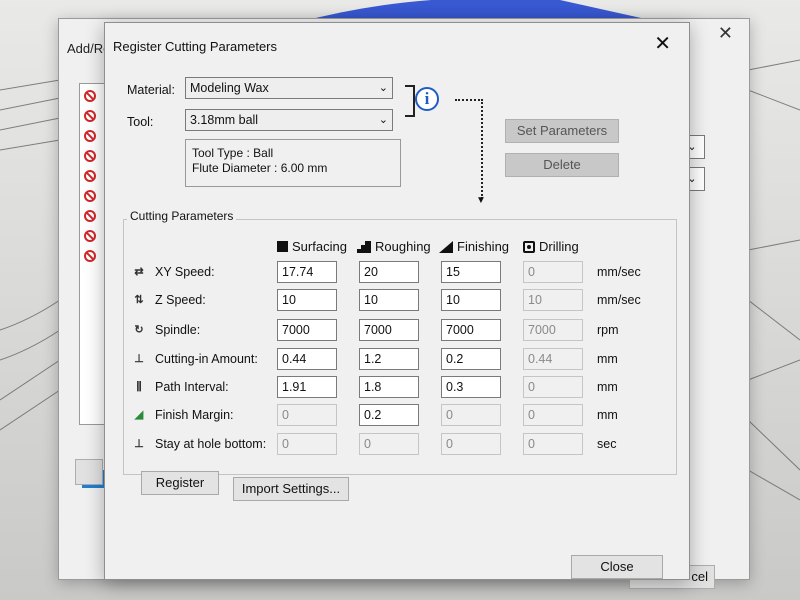  Describe the element at coordinates (410, 101) in the screenshot. I see `bracket-connector` at that location.